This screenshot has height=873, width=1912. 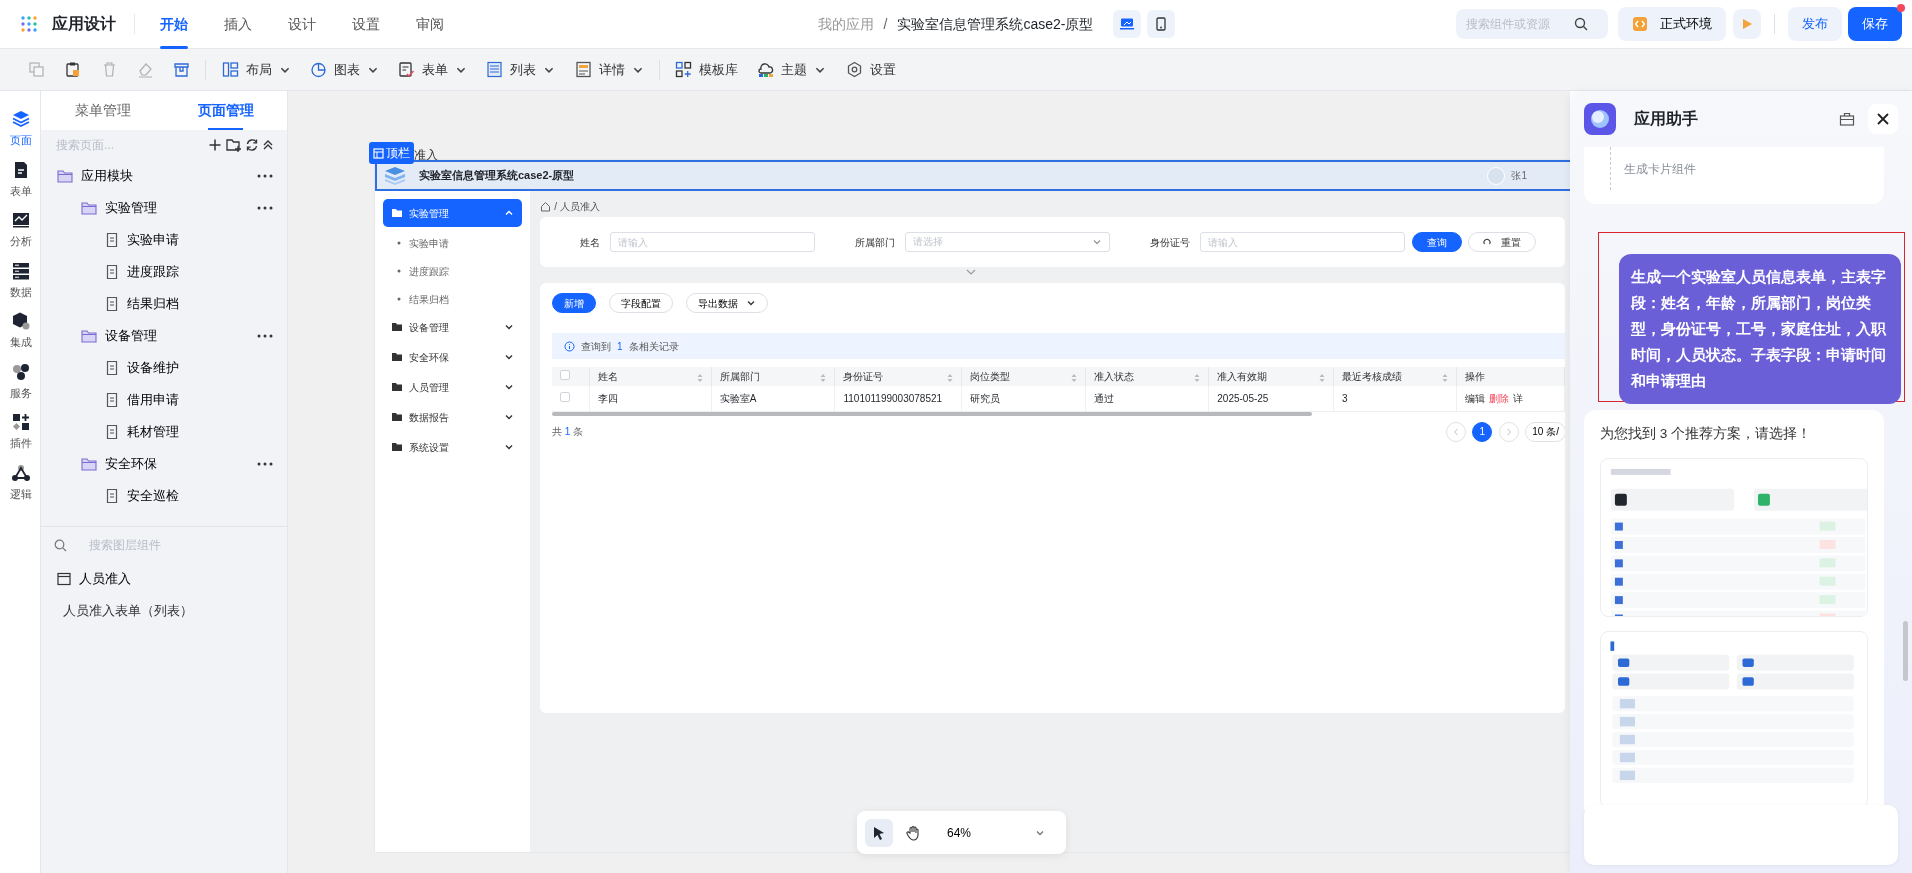 I want to click on column-header: 姓名, so click(x=607, y=376).